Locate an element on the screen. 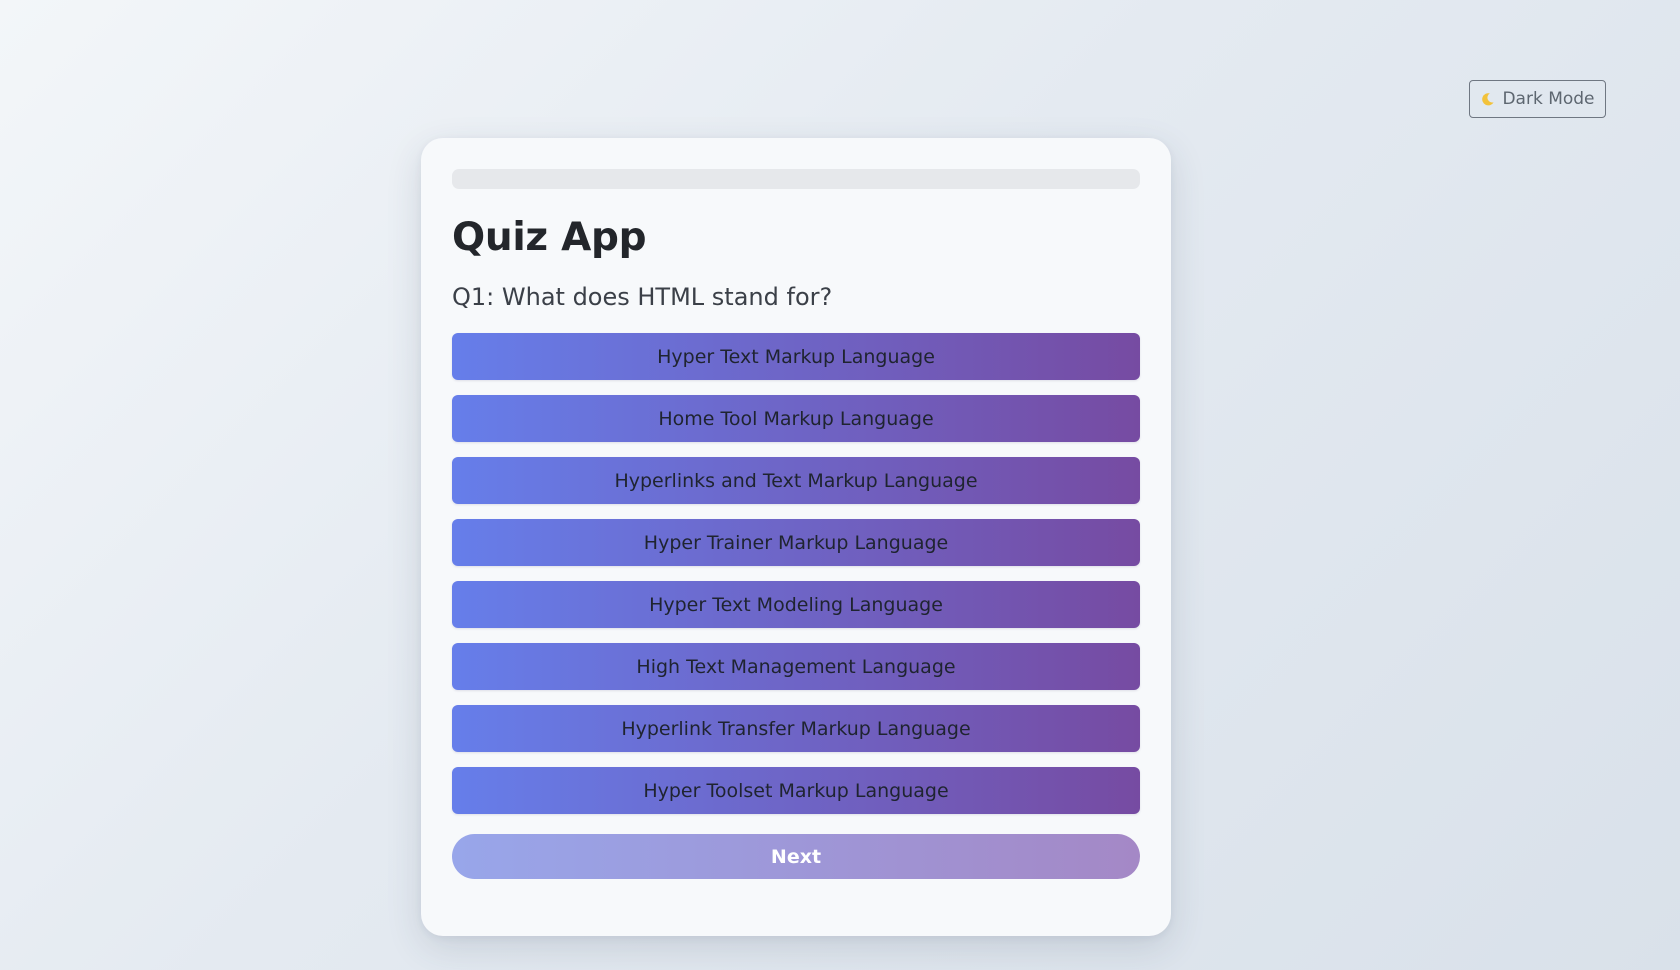 Image resolution: width=1680 pixels, height=970 pixels. answer-option: Hyperlink Transfer Markup Language is located at coordinates (796, 728).